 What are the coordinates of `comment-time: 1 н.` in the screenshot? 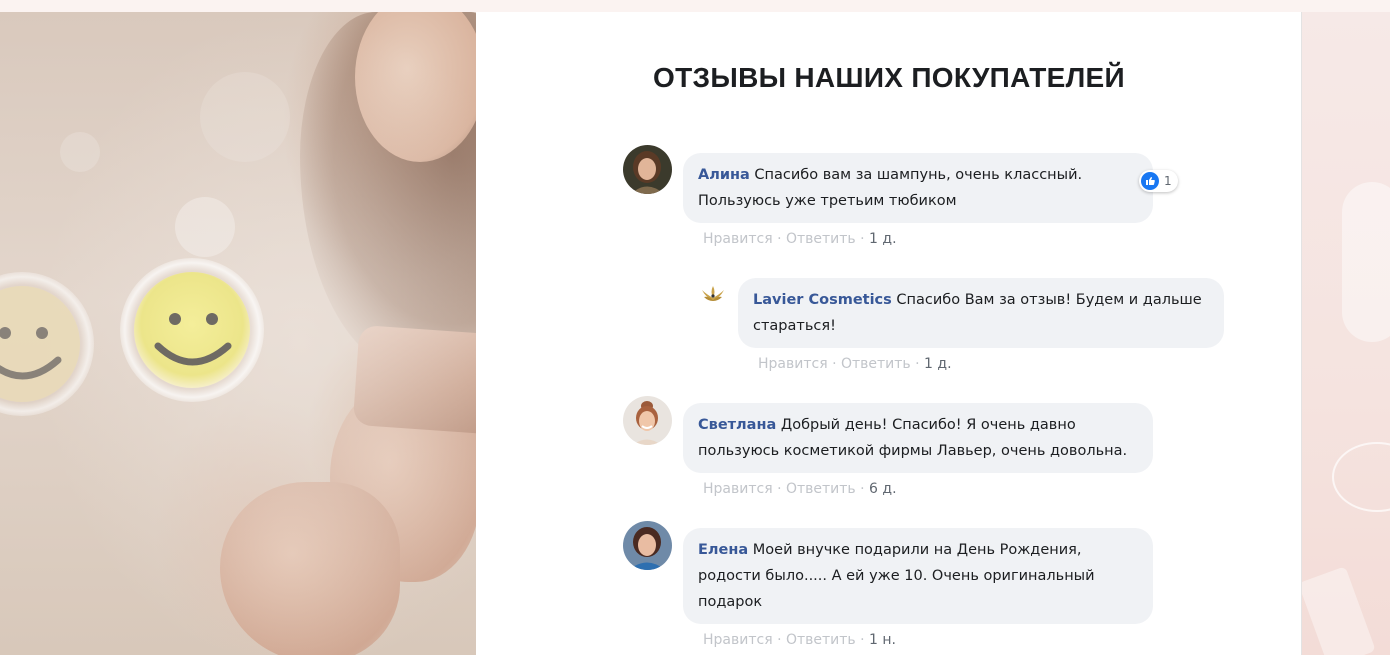 It's located at (882, 640).